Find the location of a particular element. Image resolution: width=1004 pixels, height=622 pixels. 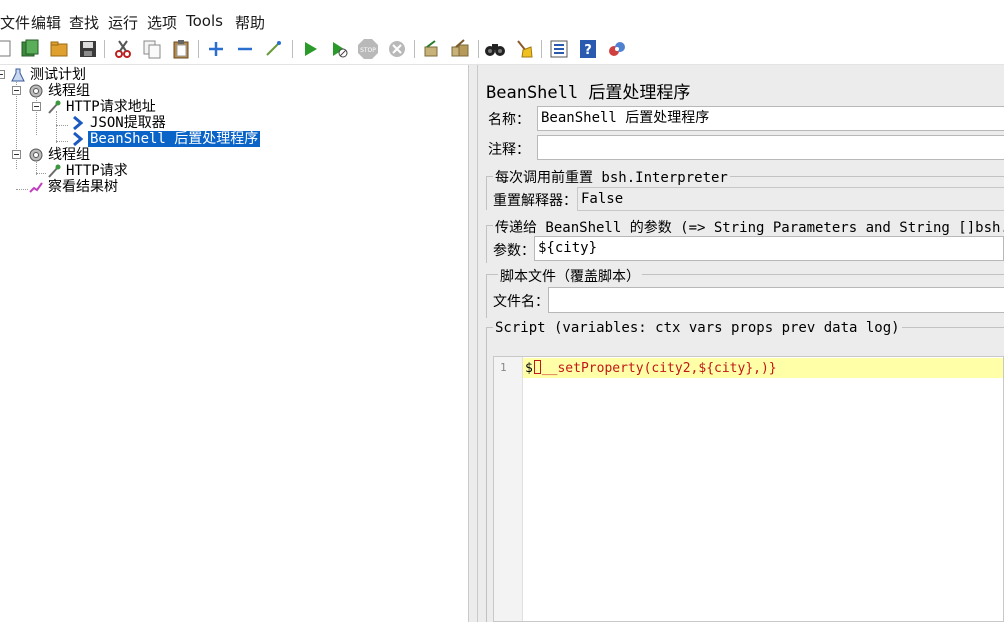

menu-help: 帮助 is located at coordinates (250, 22).